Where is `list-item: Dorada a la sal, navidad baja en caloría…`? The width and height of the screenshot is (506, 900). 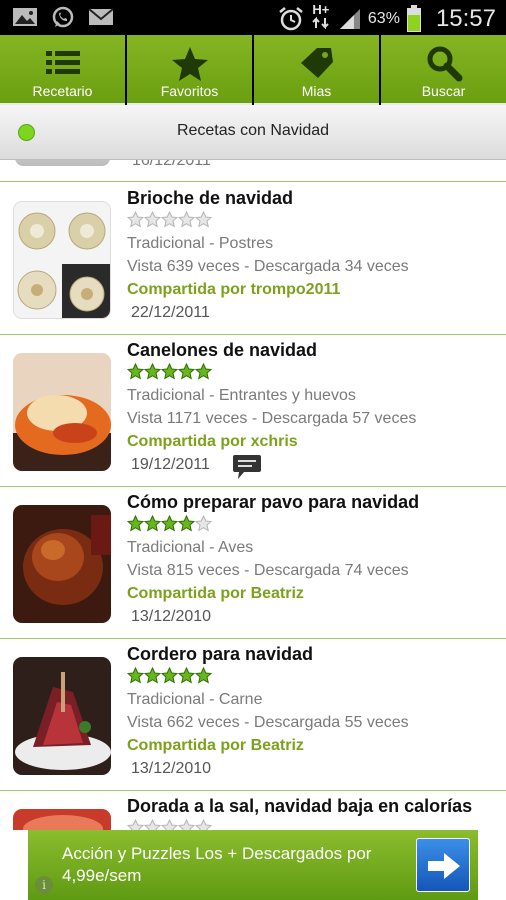
list-item: Dorada a la sal, navidad baja en caloría… is located at coordinates (253, 810).